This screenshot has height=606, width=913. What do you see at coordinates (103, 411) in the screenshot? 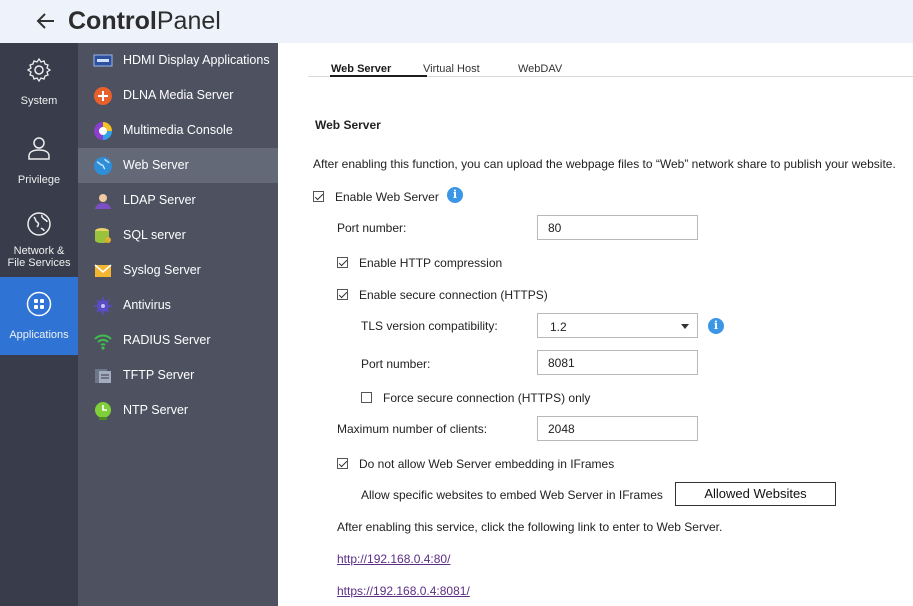
I see `ntp-clock-icon` at bounding box center [103, 411].